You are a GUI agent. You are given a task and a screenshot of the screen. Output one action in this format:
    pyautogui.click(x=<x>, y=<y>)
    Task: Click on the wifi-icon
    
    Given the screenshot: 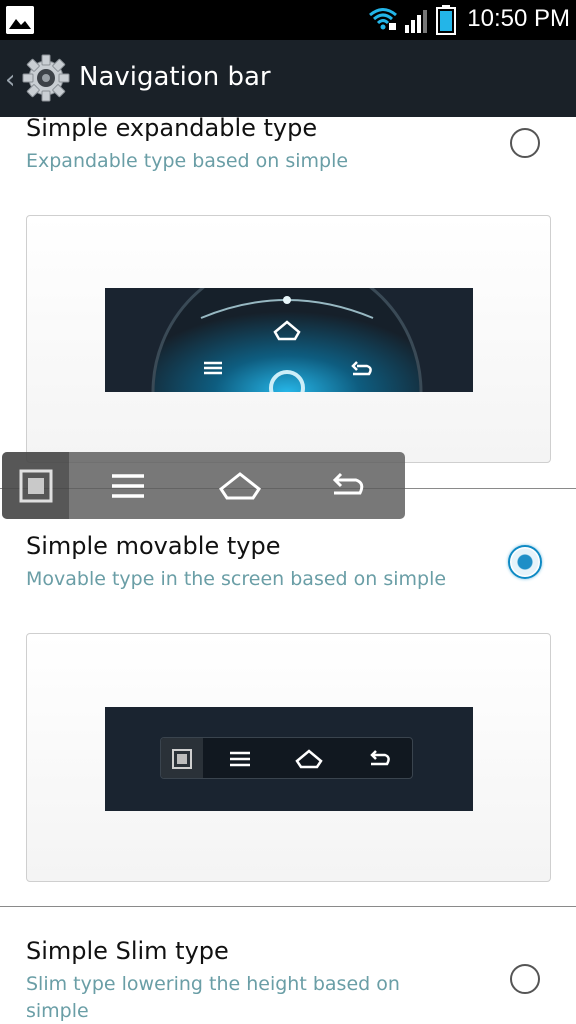 What is the action you would take?
    pyautogui.click(x=383, y=21)
    